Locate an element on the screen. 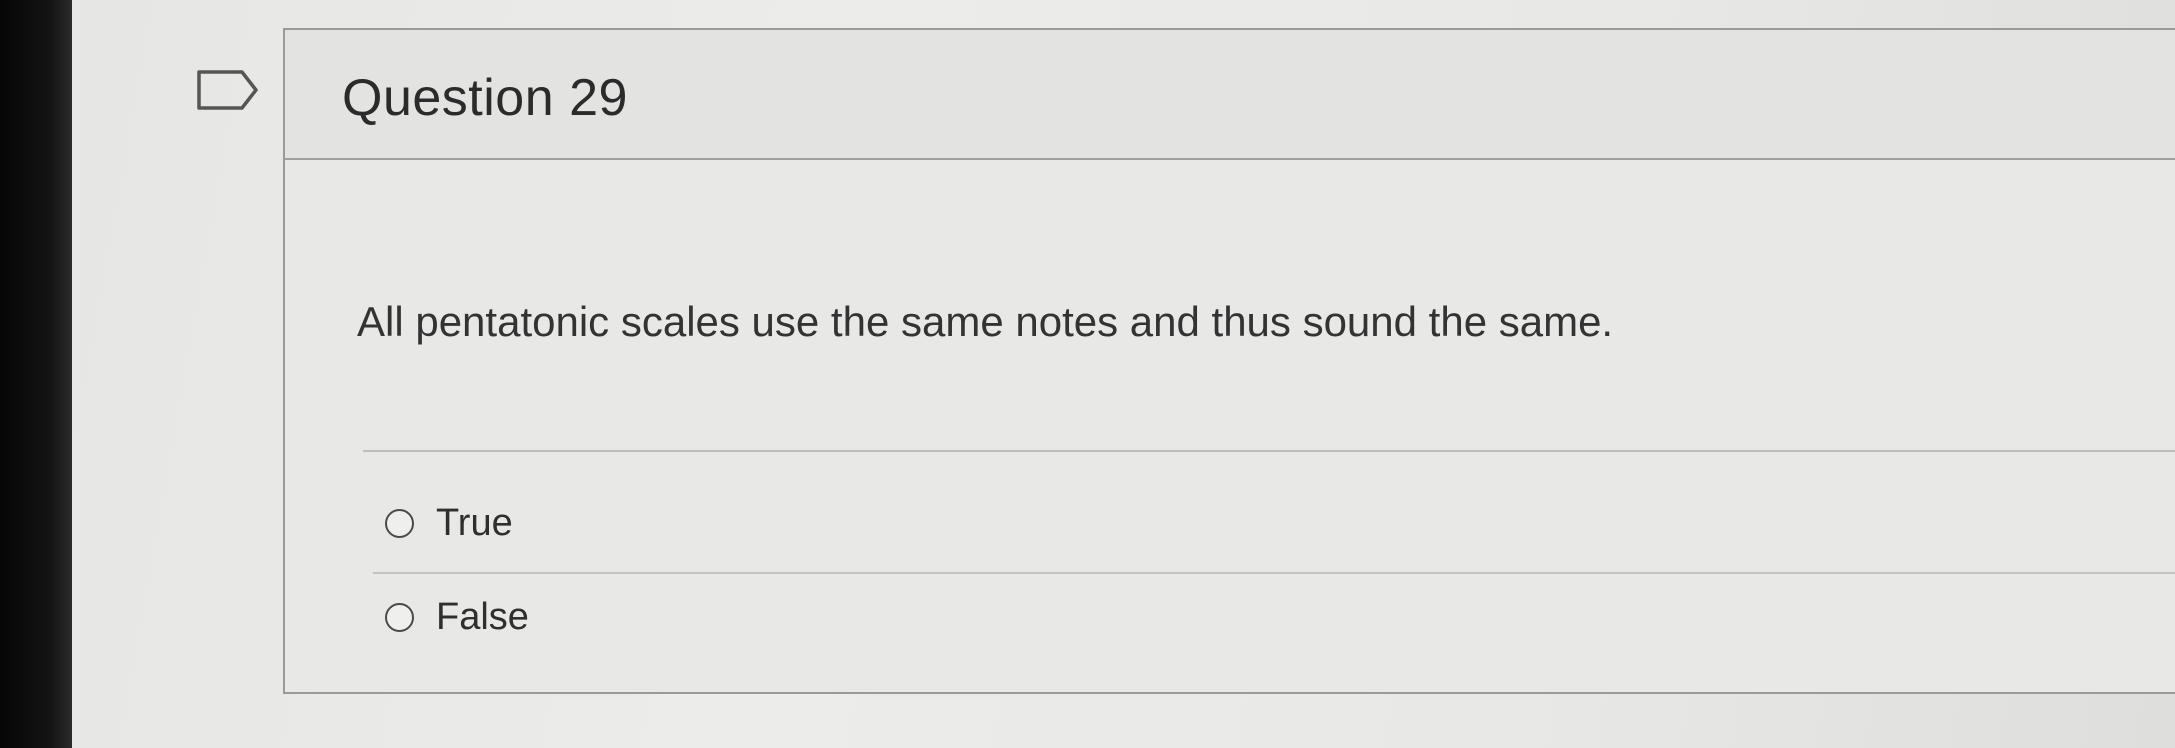 This screenshot has height=748, width=2175. flag-icon is located at coordinates (228, 90).